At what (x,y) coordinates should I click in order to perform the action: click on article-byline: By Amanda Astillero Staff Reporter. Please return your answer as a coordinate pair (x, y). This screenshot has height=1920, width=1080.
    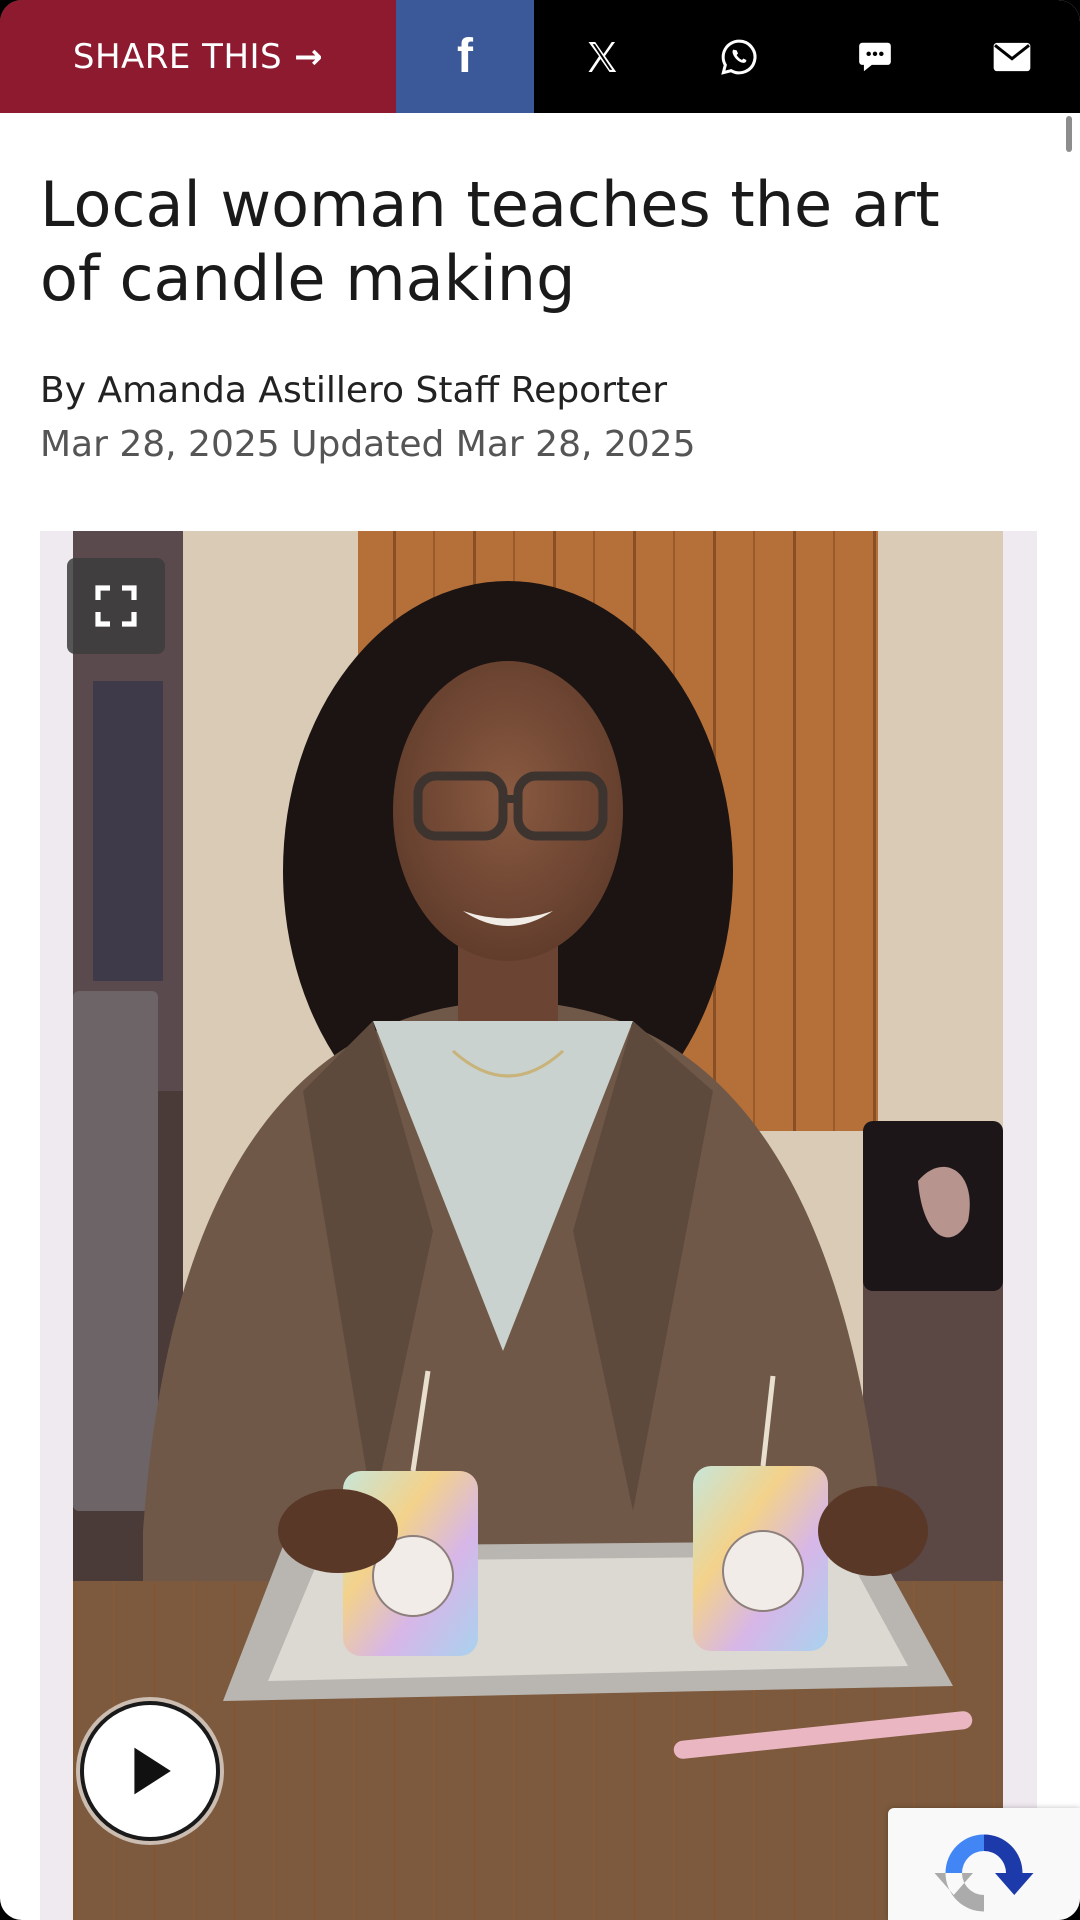
    Looking at the image, I should click on (353, 390).